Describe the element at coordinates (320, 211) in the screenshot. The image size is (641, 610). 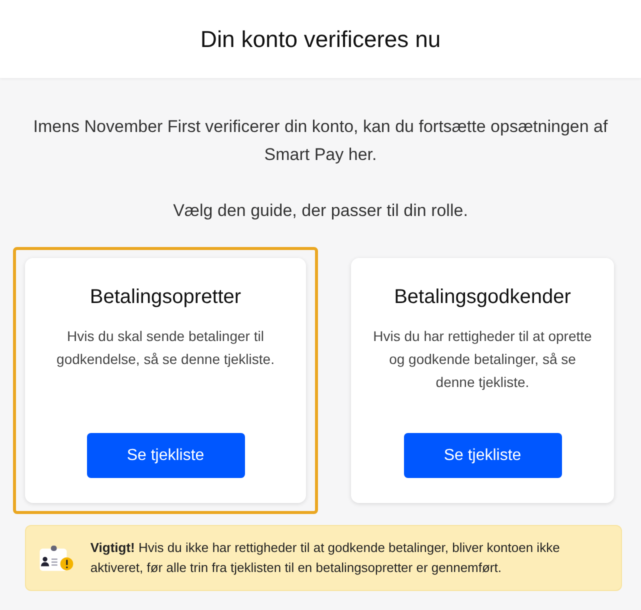
I see `prompt-text: Vælg den guide, der passer til din rolle.` at that location.